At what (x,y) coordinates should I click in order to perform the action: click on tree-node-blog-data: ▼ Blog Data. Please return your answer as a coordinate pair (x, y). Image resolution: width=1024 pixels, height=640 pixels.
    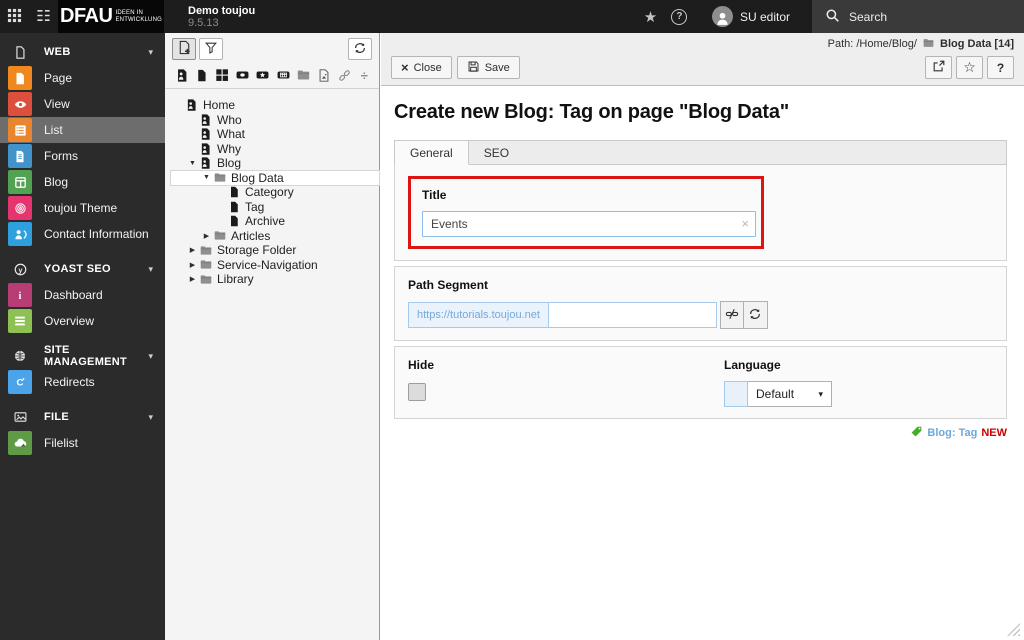
    Looking at the image, I should click on (275, 177).